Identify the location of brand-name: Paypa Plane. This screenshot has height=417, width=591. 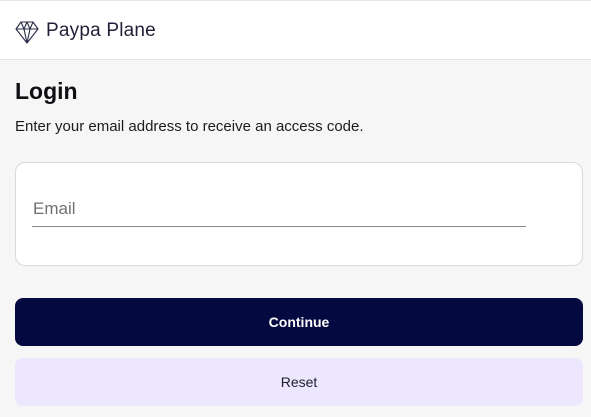
(101, 30).